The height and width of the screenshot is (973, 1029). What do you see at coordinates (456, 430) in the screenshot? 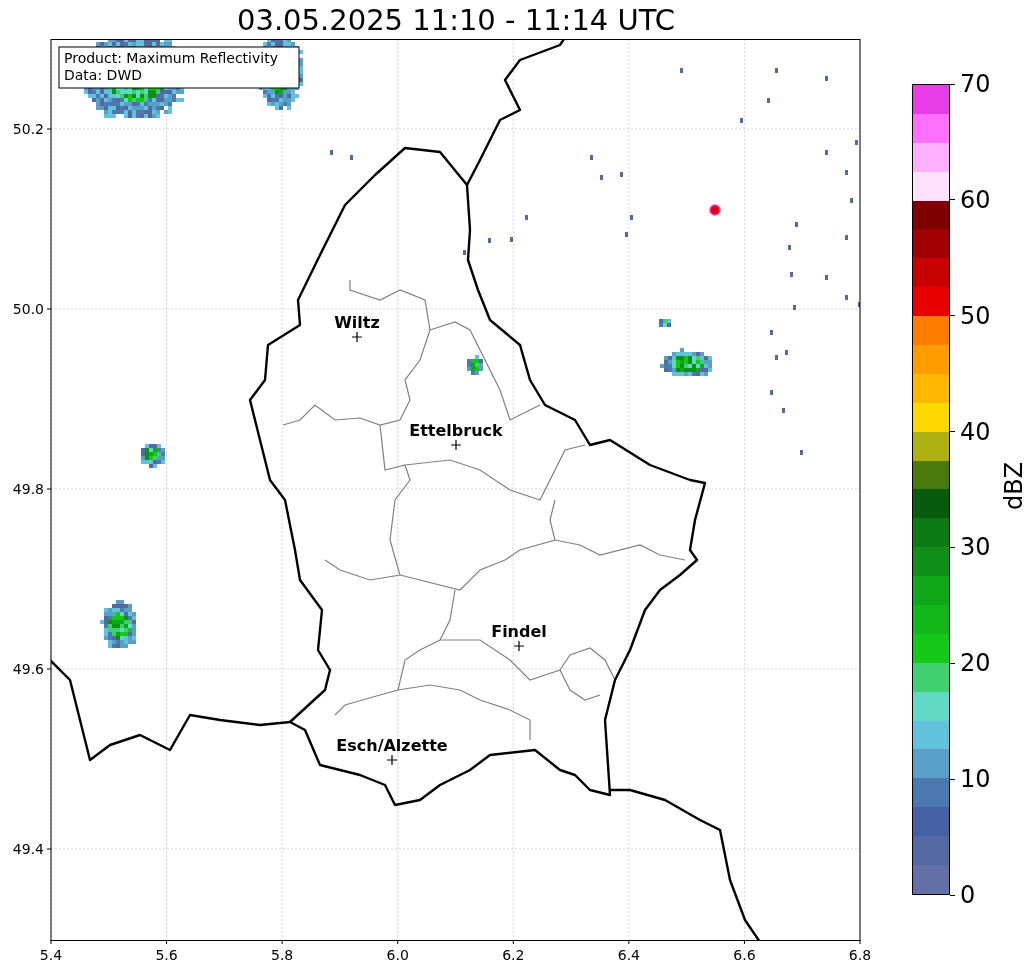
I see `city-label: Ettelbruck` at bounding box center [456, 430].